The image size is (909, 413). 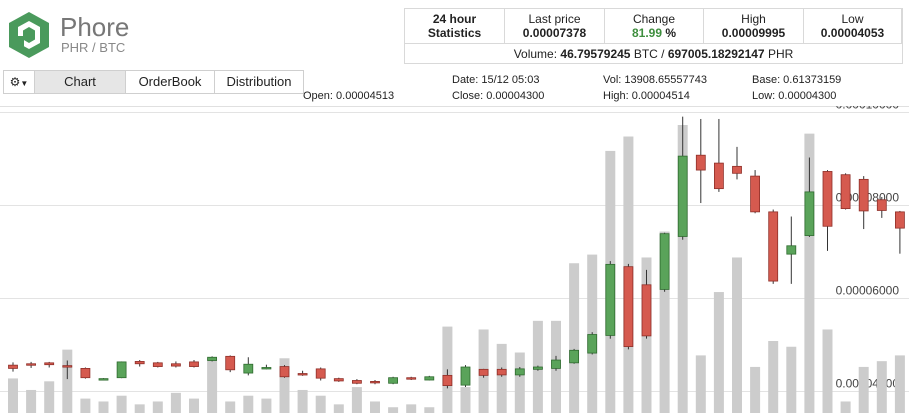 What do you see at coordinates (455, 26) in the screenshot?
I see `stats-period: 24 hour Statistics` at bounding box center [455, 26].